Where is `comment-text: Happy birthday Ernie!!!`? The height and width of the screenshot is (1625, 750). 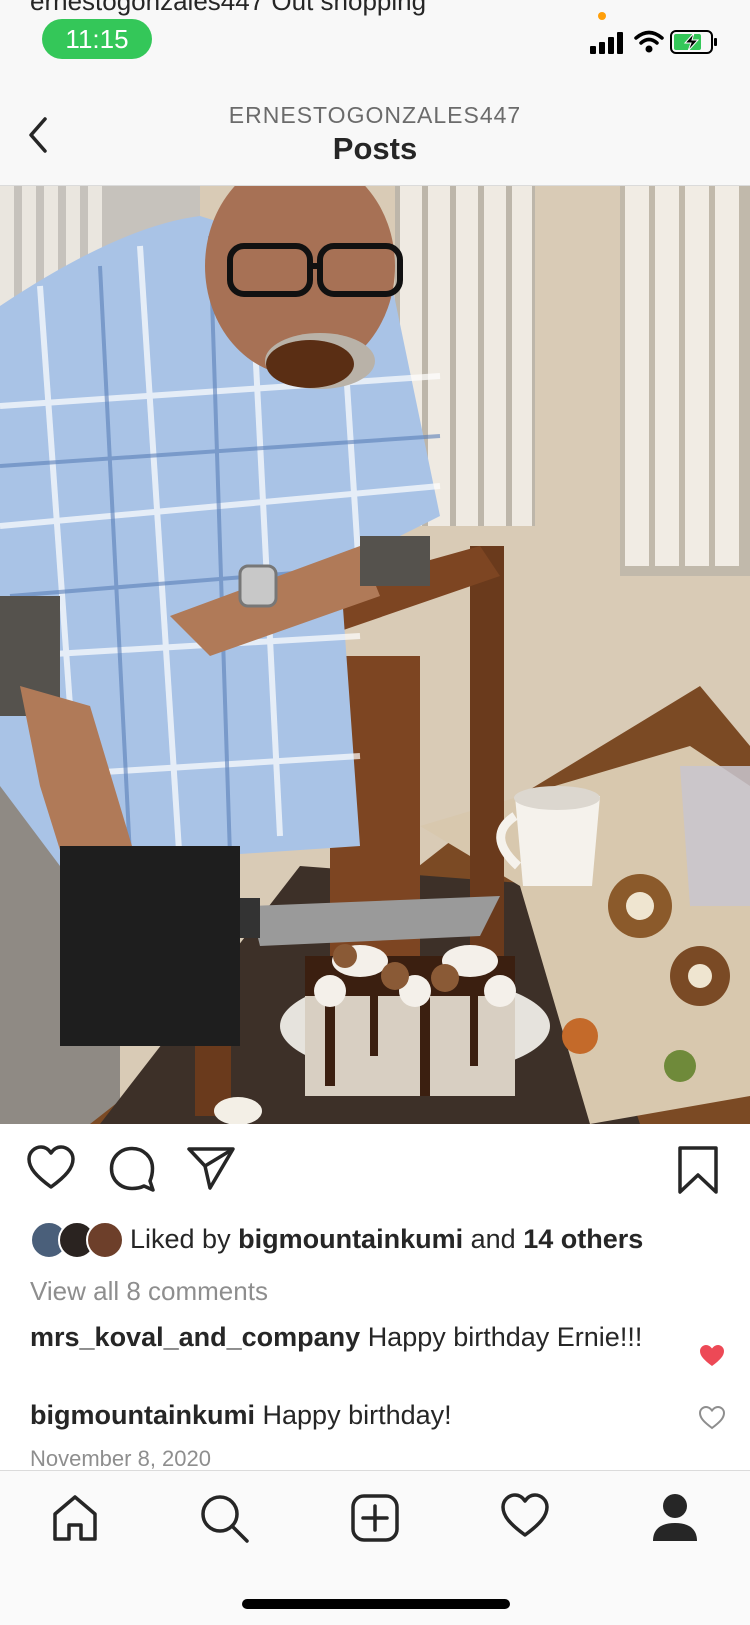 comment-text: Happy birthday Ernie!!! is located at coordinates (505, 1337).